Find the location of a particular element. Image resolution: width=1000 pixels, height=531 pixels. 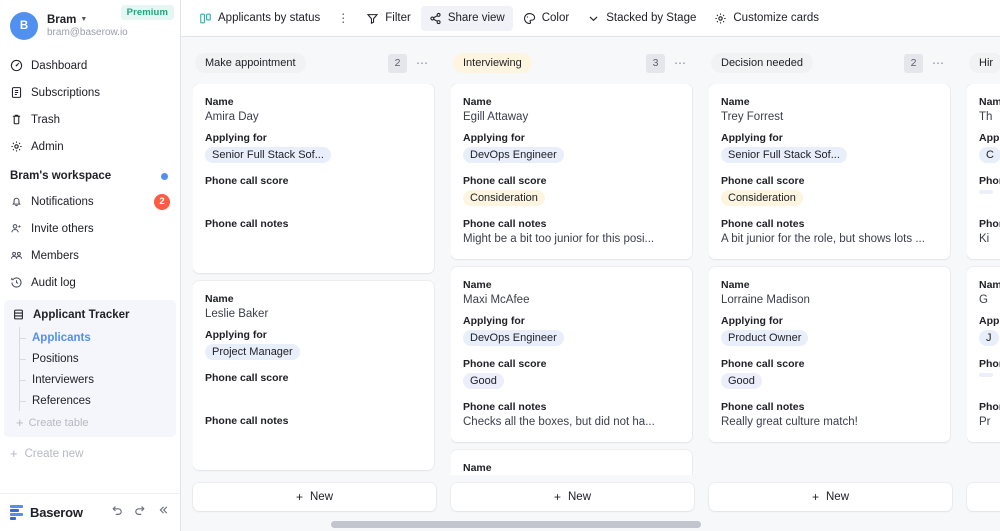

sidebar-table-applicants: Applicants is located at coordinates (97, 337).